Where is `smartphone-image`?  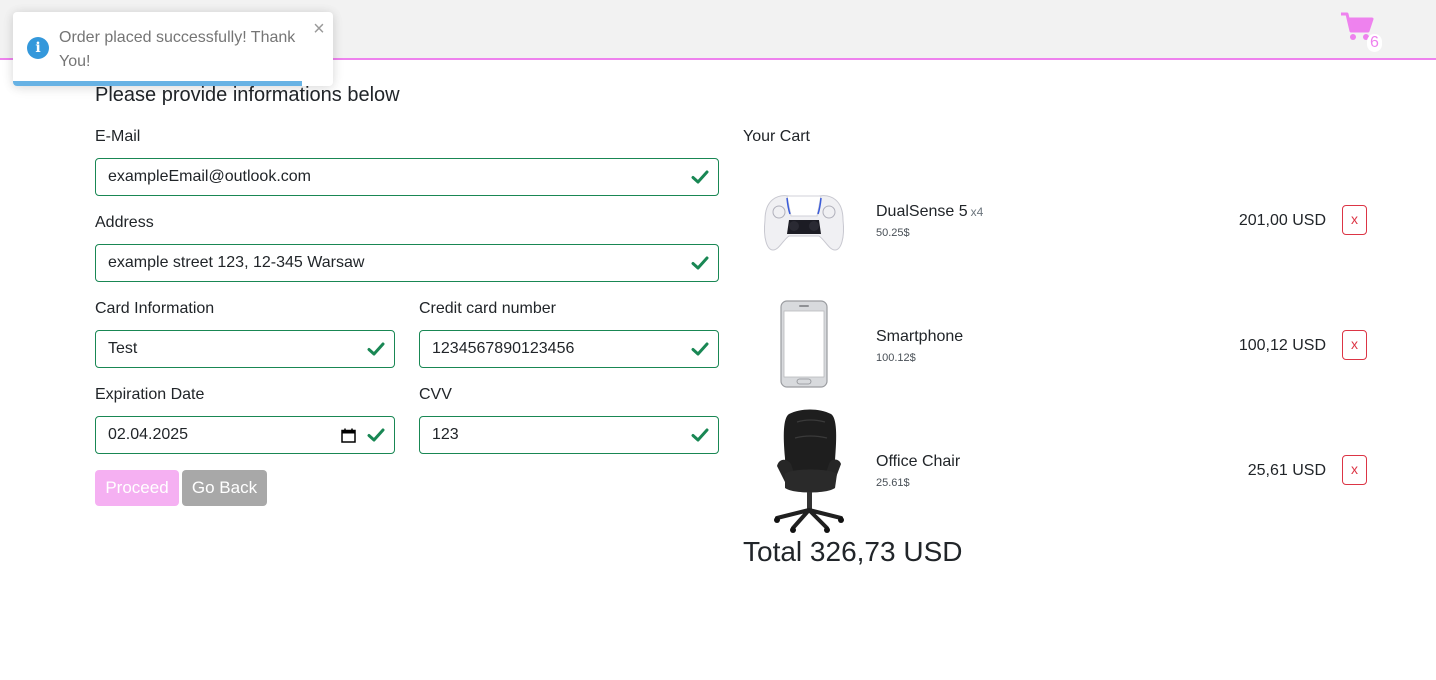 smartphone-image is located at coordinates (804, 344).